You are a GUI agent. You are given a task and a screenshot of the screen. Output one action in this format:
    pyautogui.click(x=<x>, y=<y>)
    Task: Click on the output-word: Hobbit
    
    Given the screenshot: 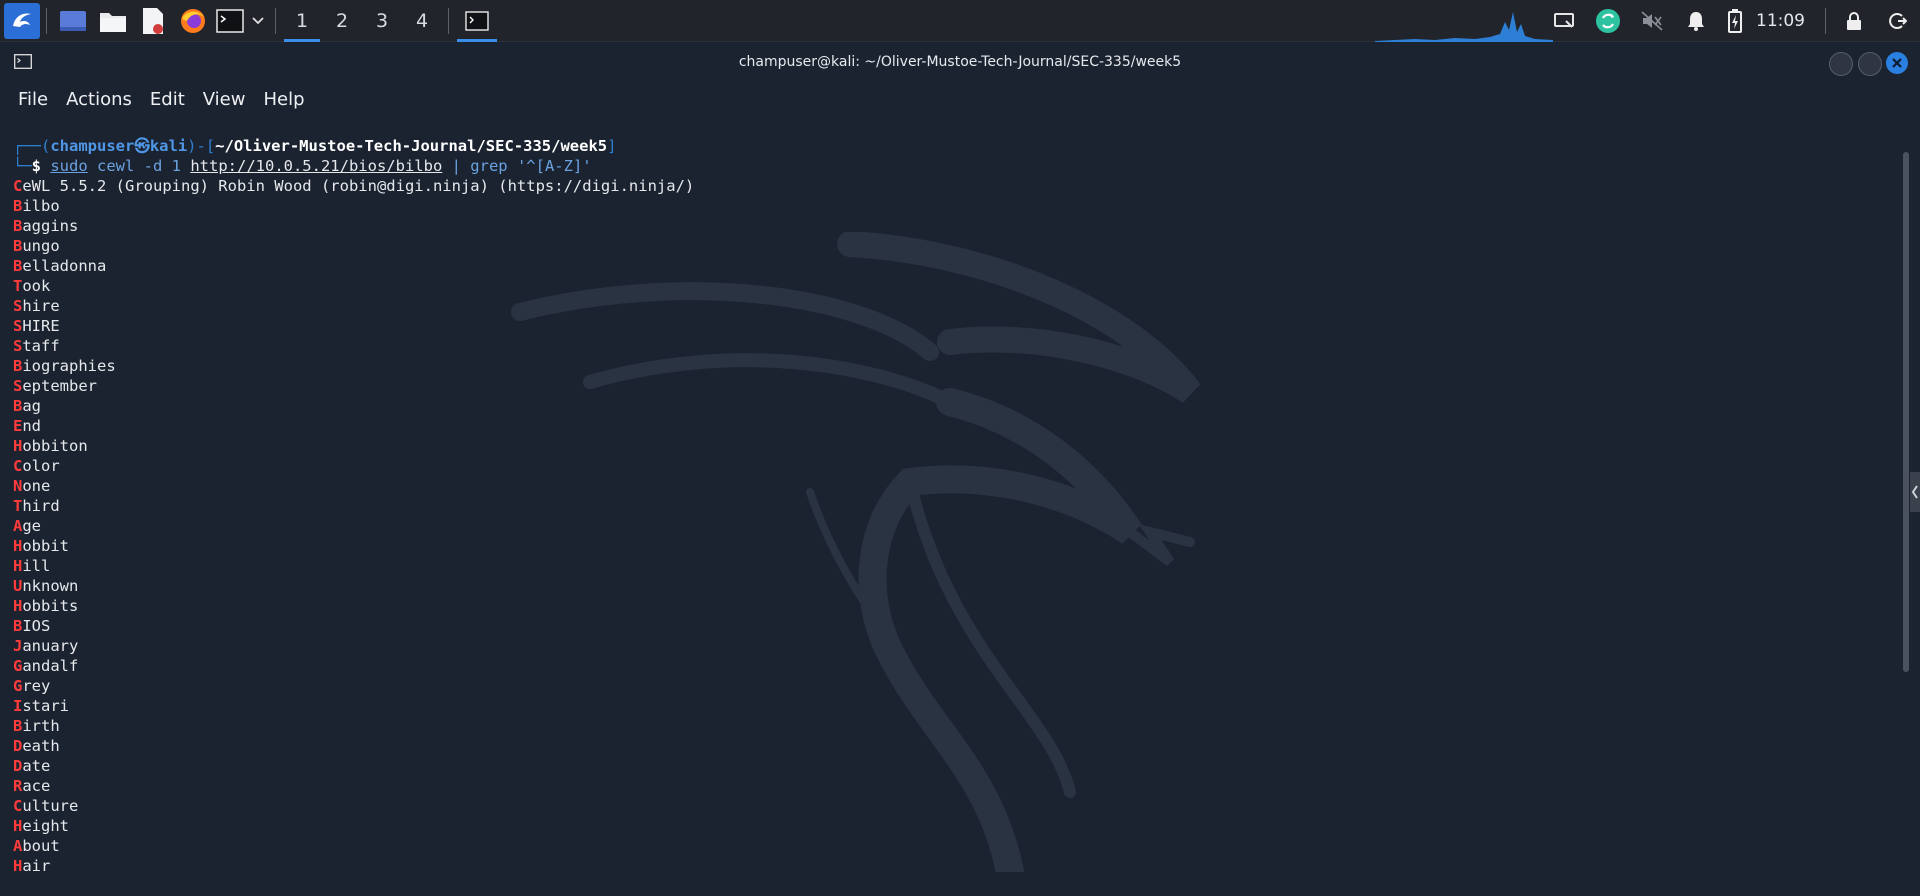 What is the action you would take?
    pyautogui.click(x=41, y=546)
    